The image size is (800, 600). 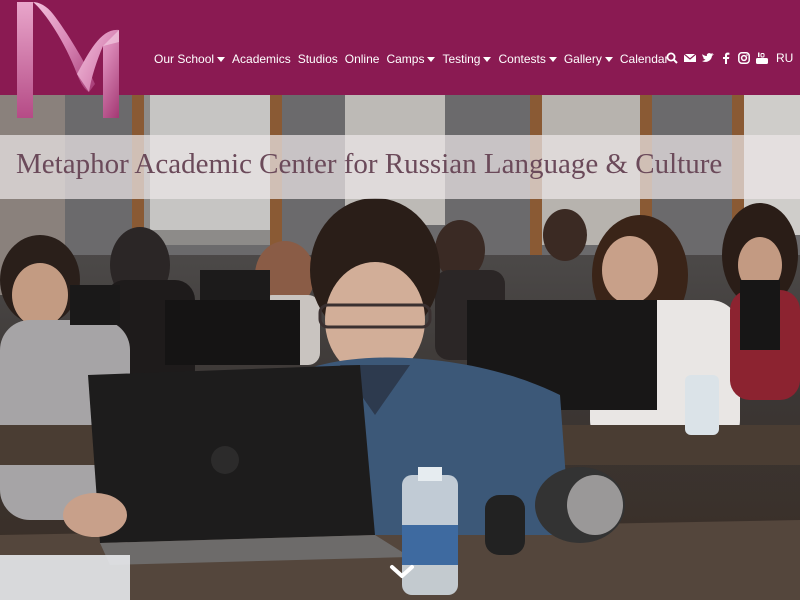 I want to click on nav-online: Online, so click(x=362, y=59).